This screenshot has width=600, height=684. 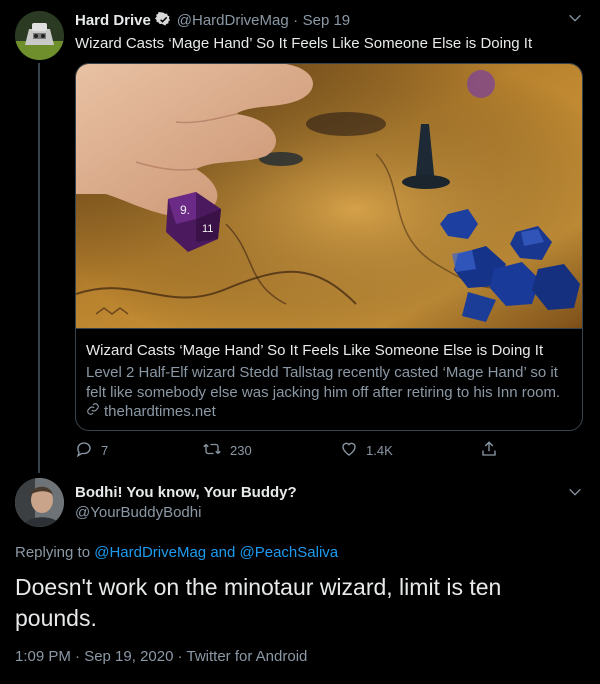 What do you see at coordinates (93, 411) in the screenshot?
I see `link-icon` at bounding box center [93, 411].